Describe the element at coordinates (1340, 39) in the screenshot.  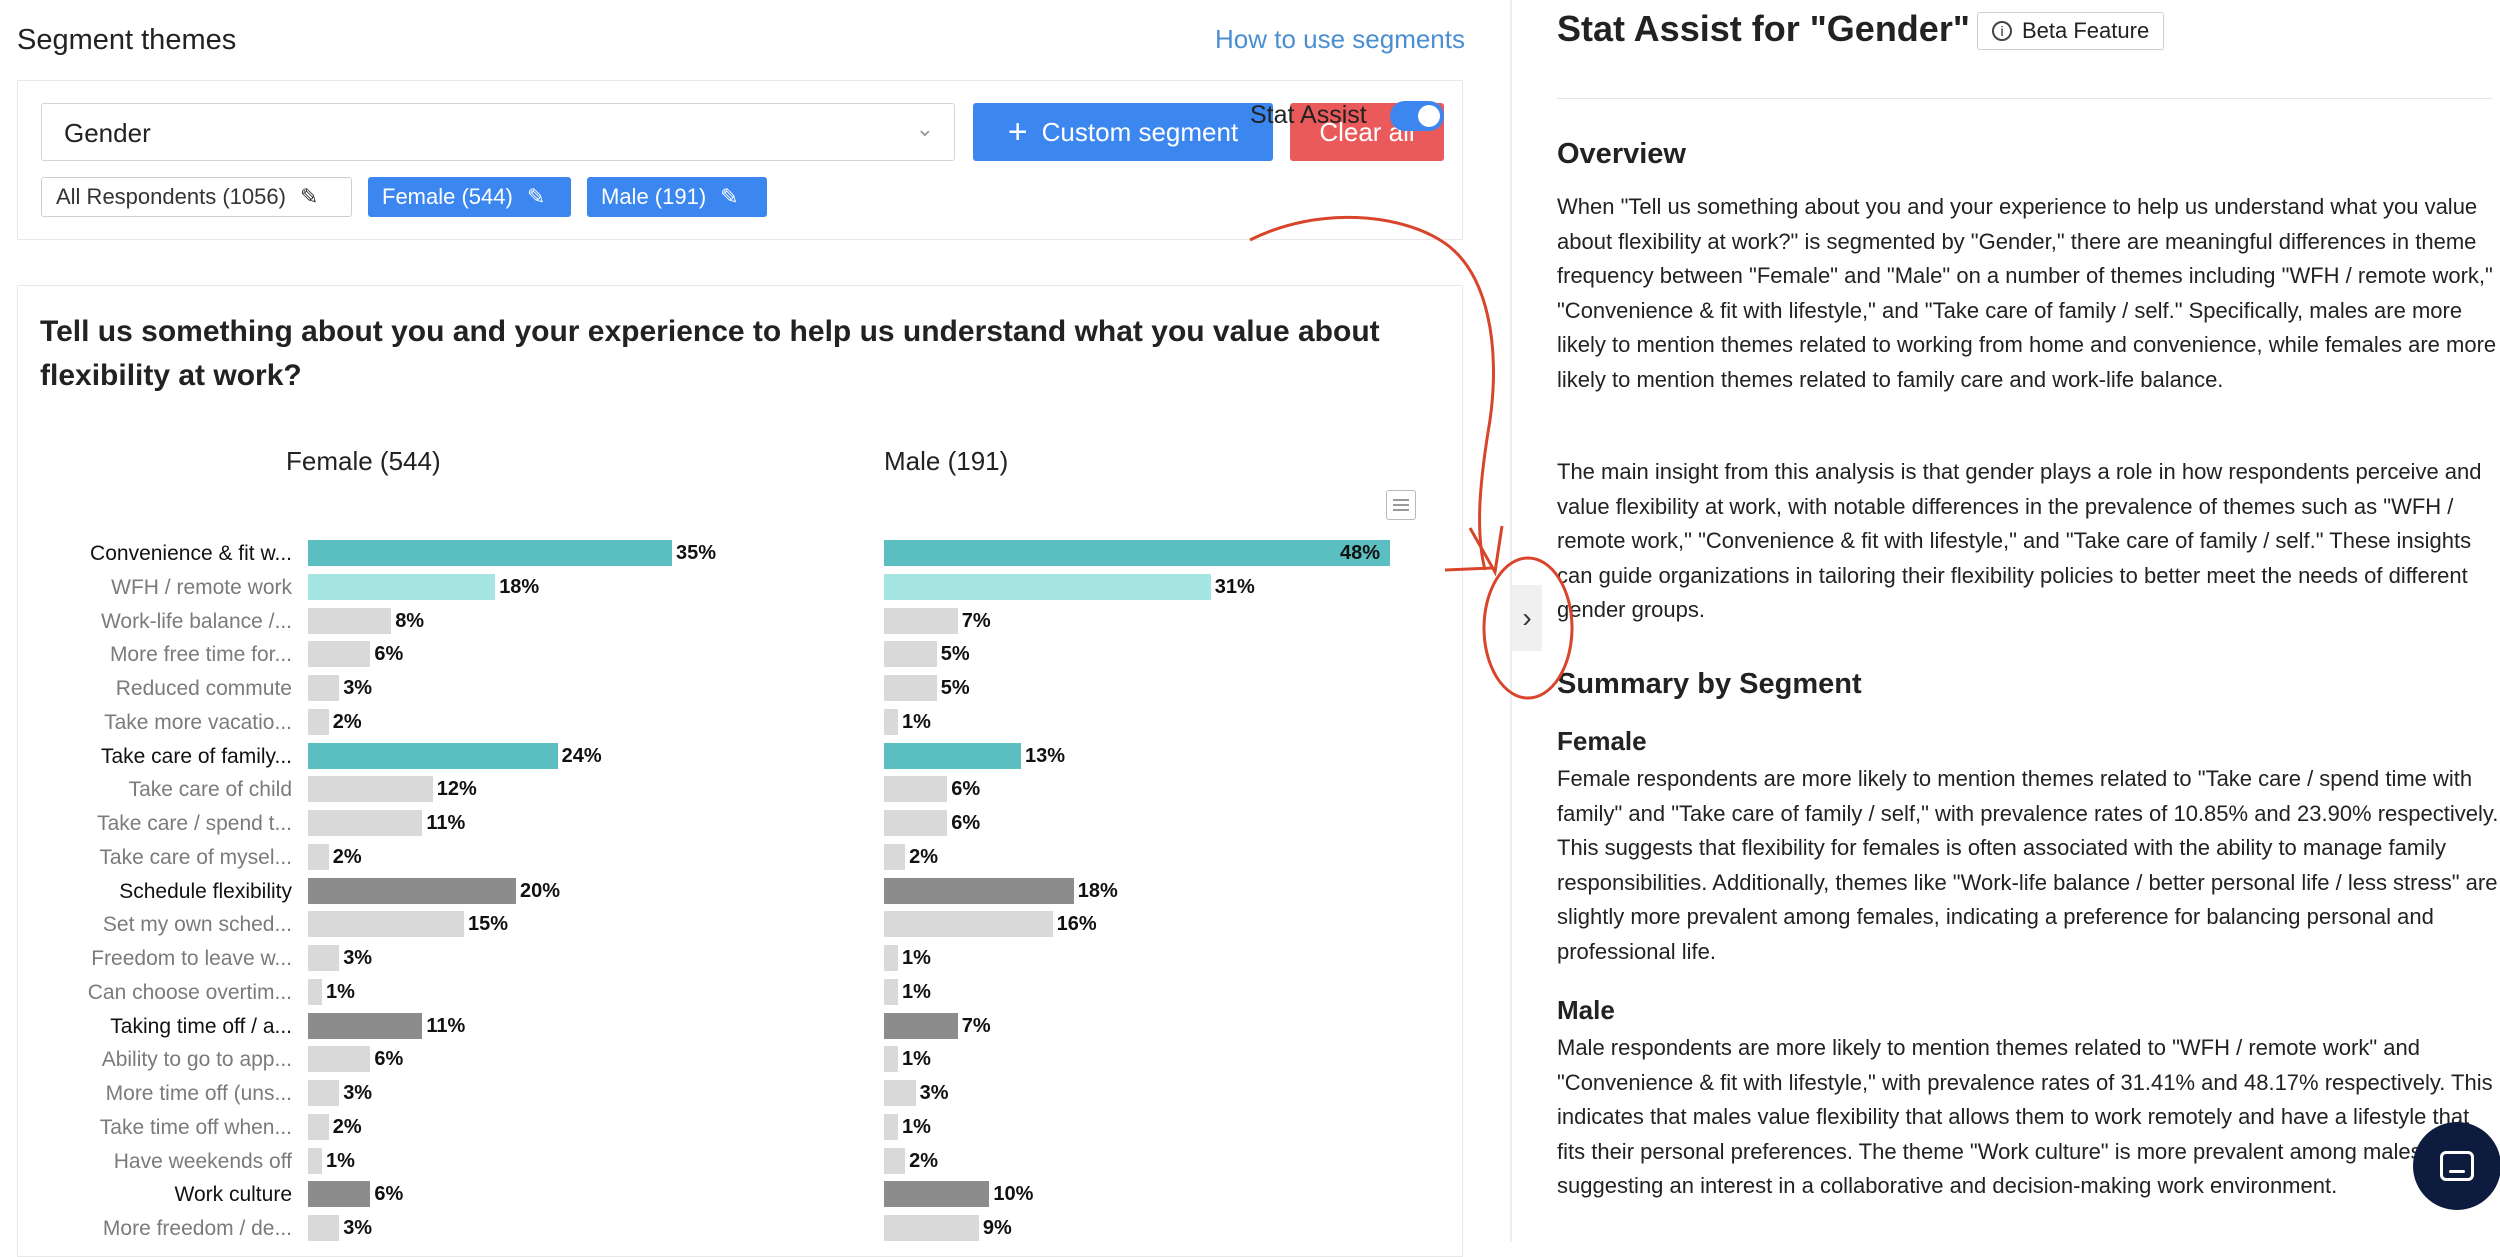
I see `how-to-use-segments-link: How to use segments` at that location.